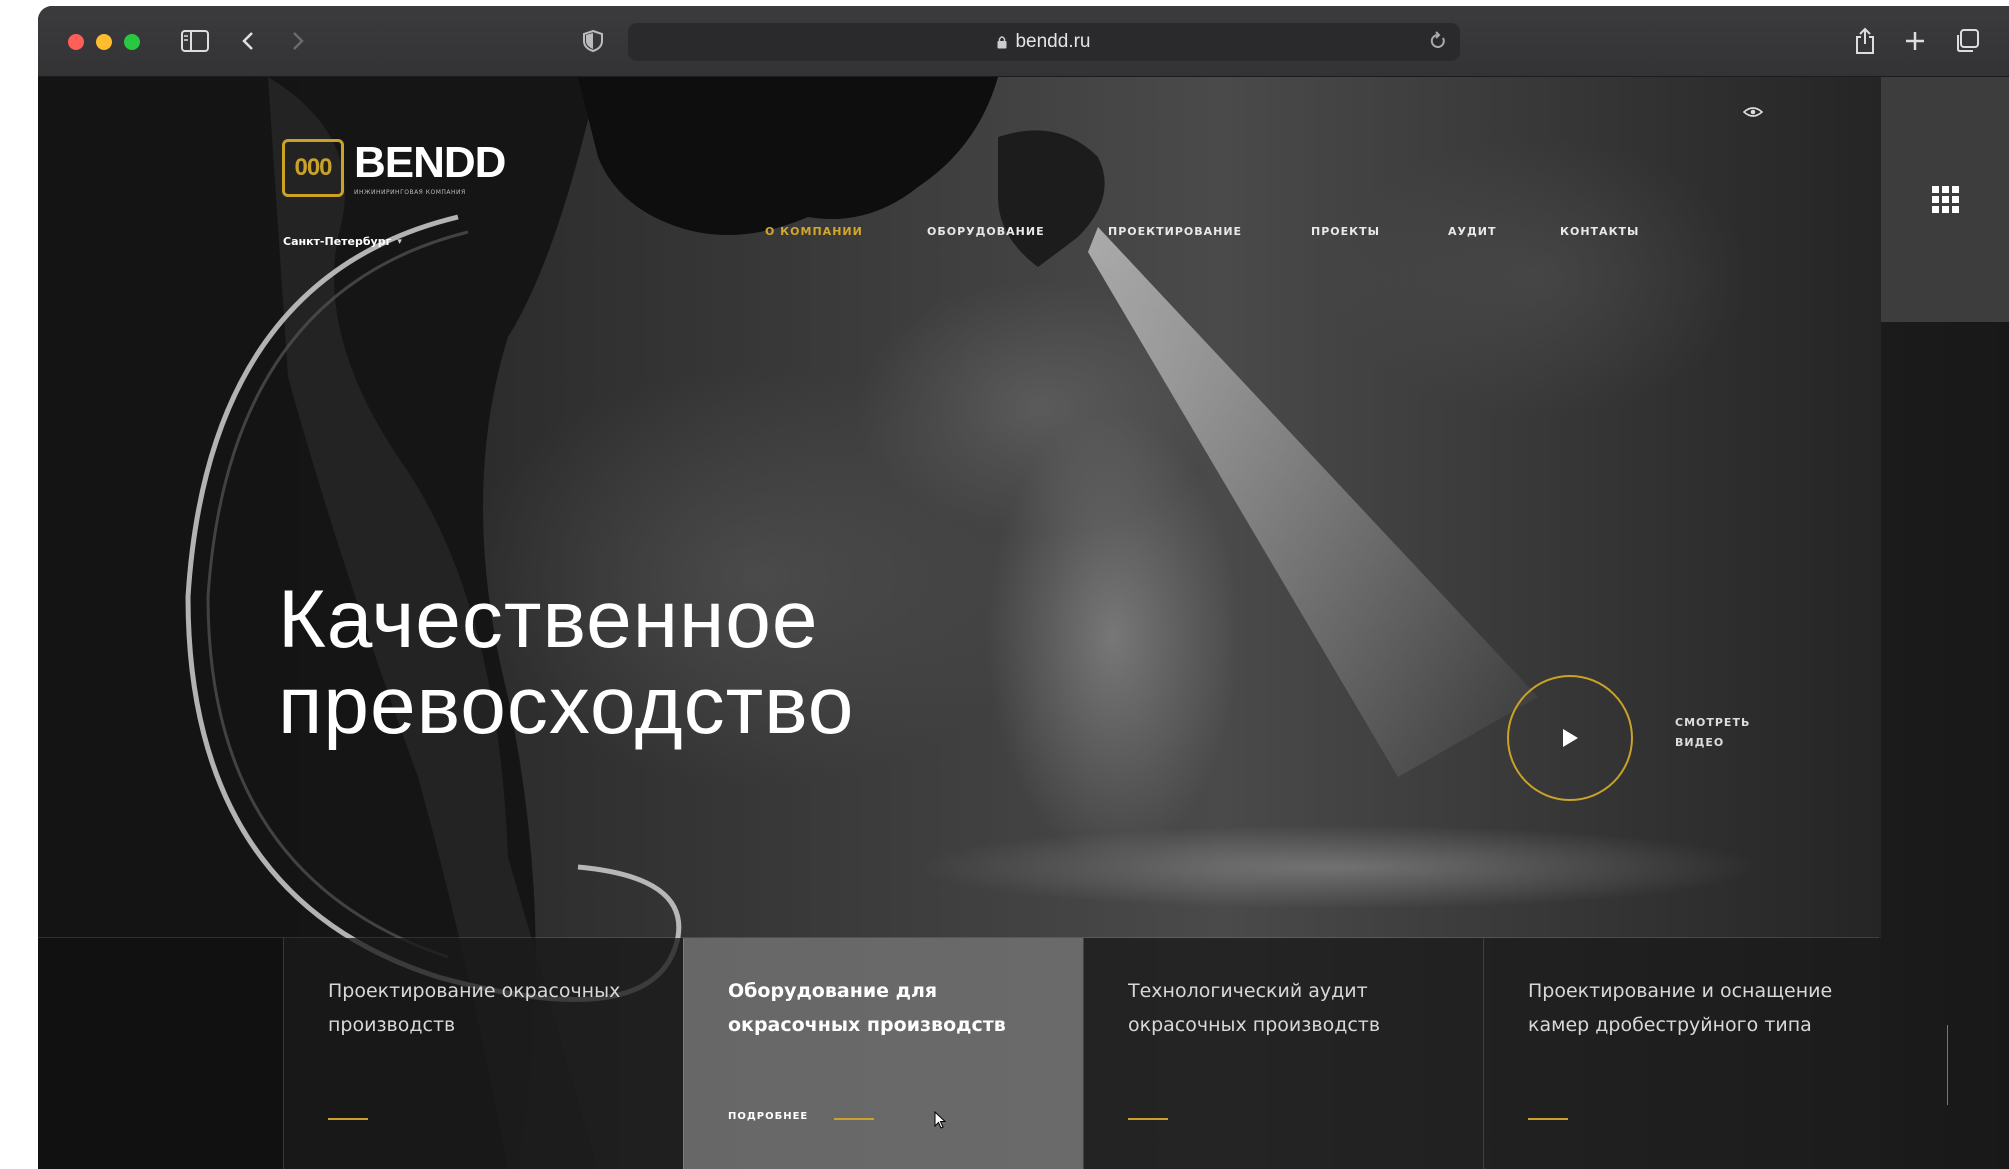 The width and height of the screenshot is (2009, 1169). What do you see at coordinates (1725, 733) in the screenshot?
I see `video-label: СМОТРЕТЬ ВИДЕО` at bounding box center [1725, 733].